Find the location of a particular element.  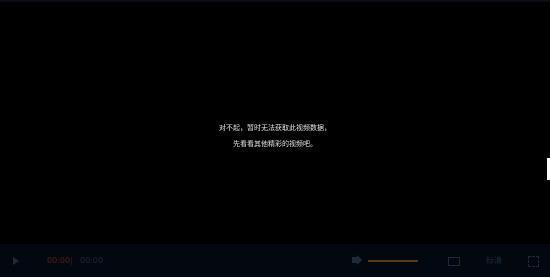

caption-icon is located at coordinates (454, 261).